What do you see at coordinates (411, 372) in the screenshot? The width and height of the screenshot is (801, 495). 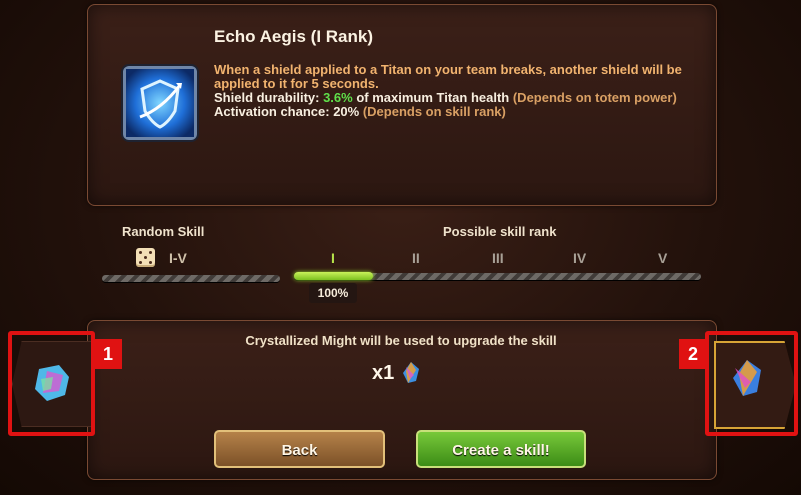 I see `crystallized-might-icon` at bounding box center [411, 372].